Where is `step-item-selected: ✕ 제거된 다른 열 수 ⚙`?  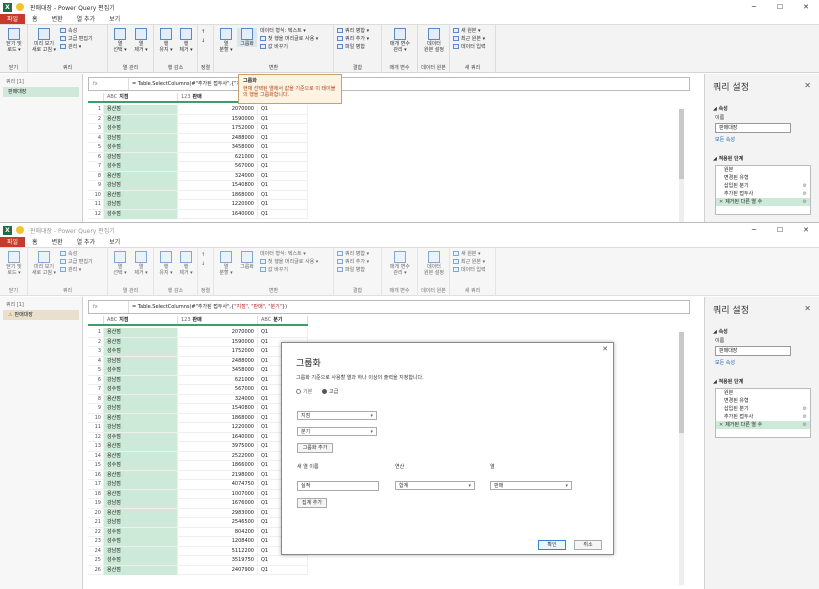
step-item-selected: ✕ 제거된 다른 열 수 ⚙ is located at coordinates (763, 425).